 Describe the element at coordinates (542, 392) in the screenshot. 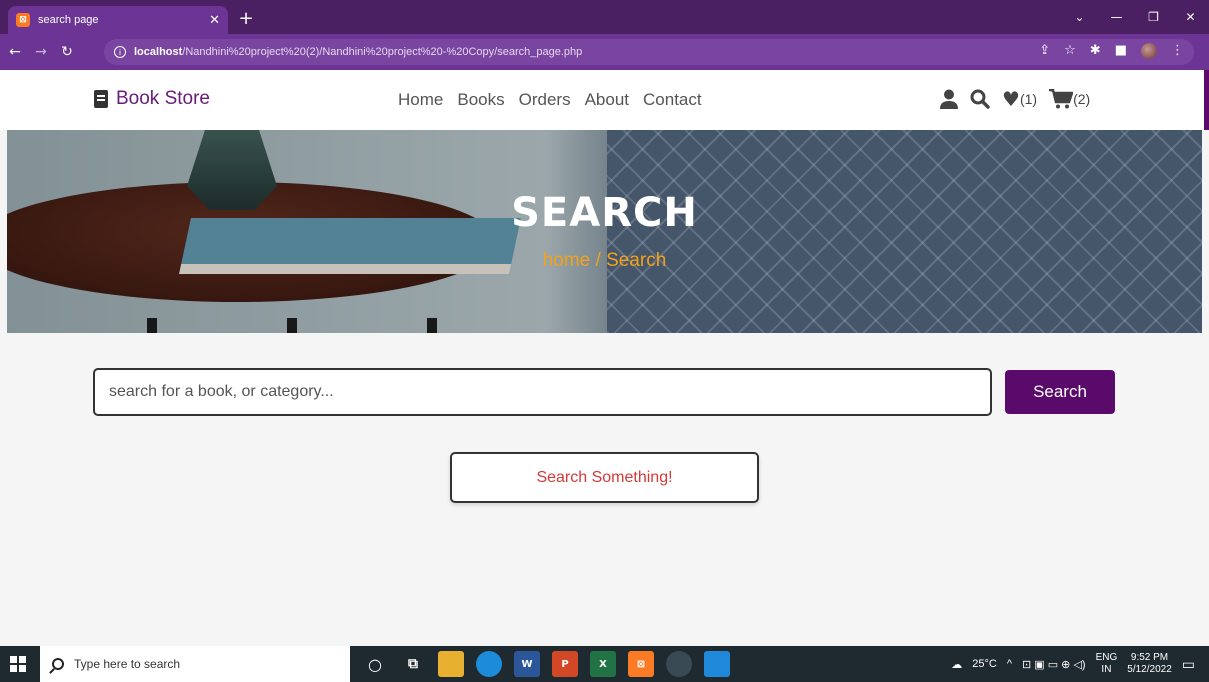

I see `search-input` at that location.